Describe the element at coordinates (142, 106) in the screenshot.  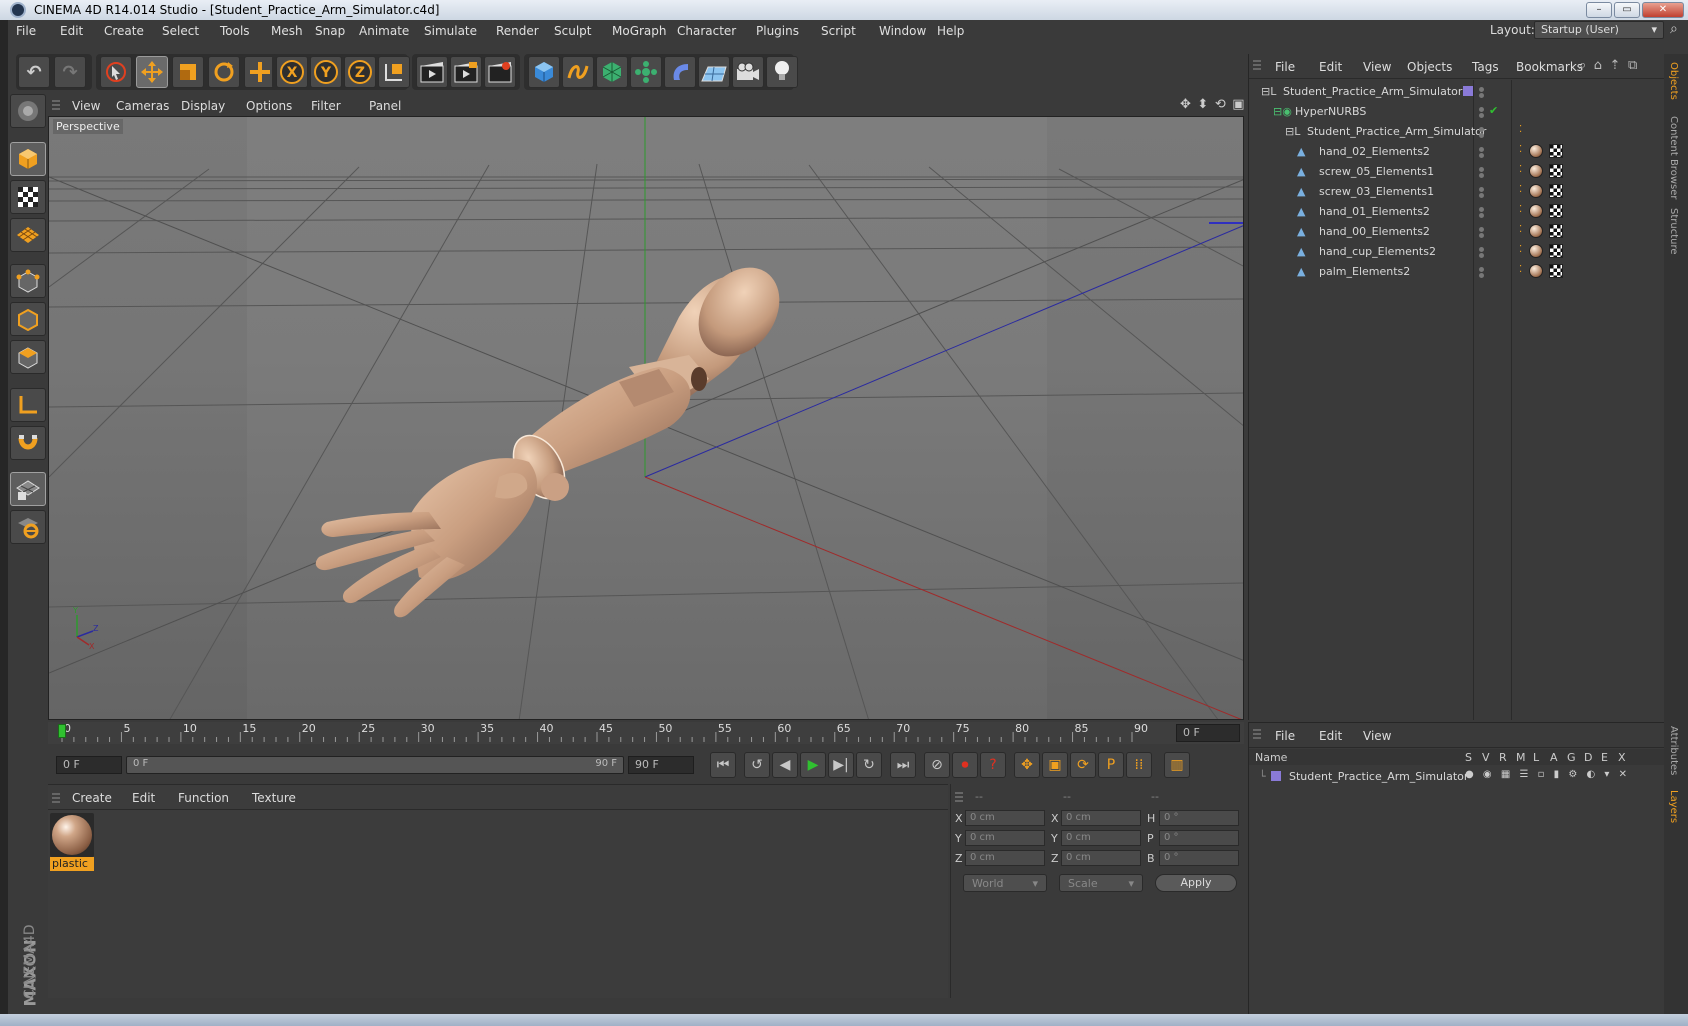
I see `viewport-menu-cameras: Cameras` at that location.